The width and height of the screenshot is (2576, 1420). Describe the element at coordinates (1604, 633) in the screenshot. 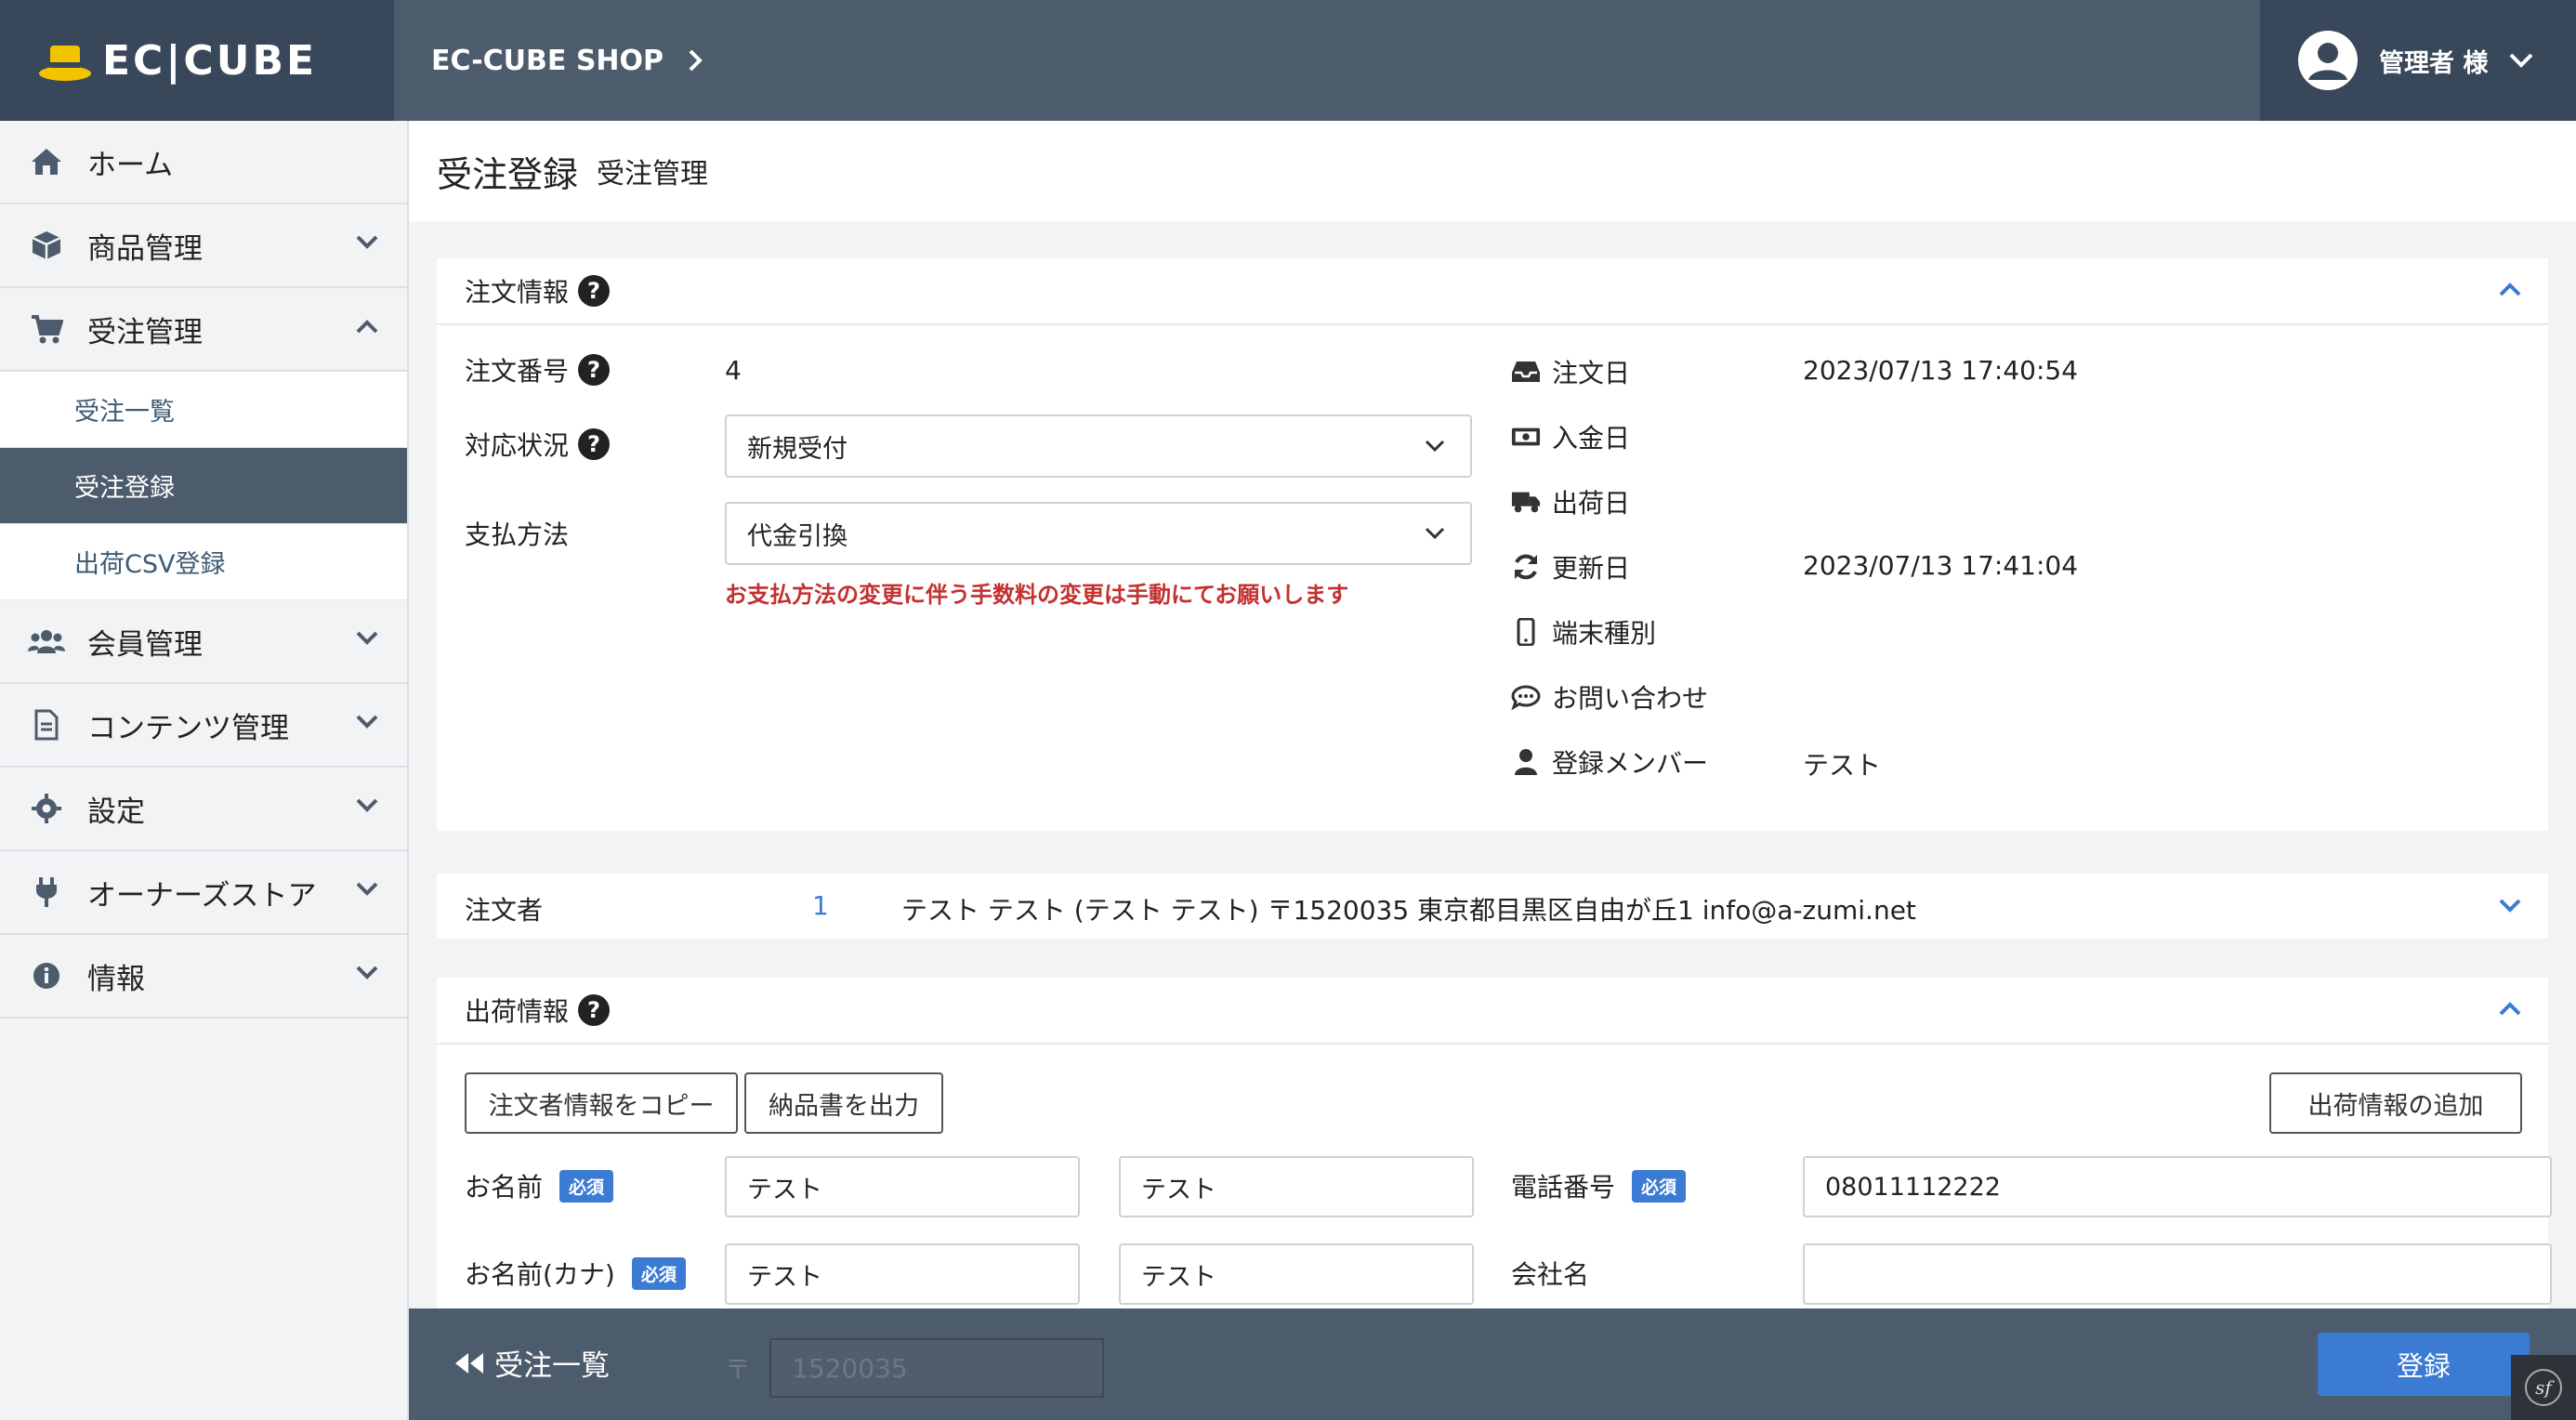

I see `device-label-text: 端末種別` at that location.